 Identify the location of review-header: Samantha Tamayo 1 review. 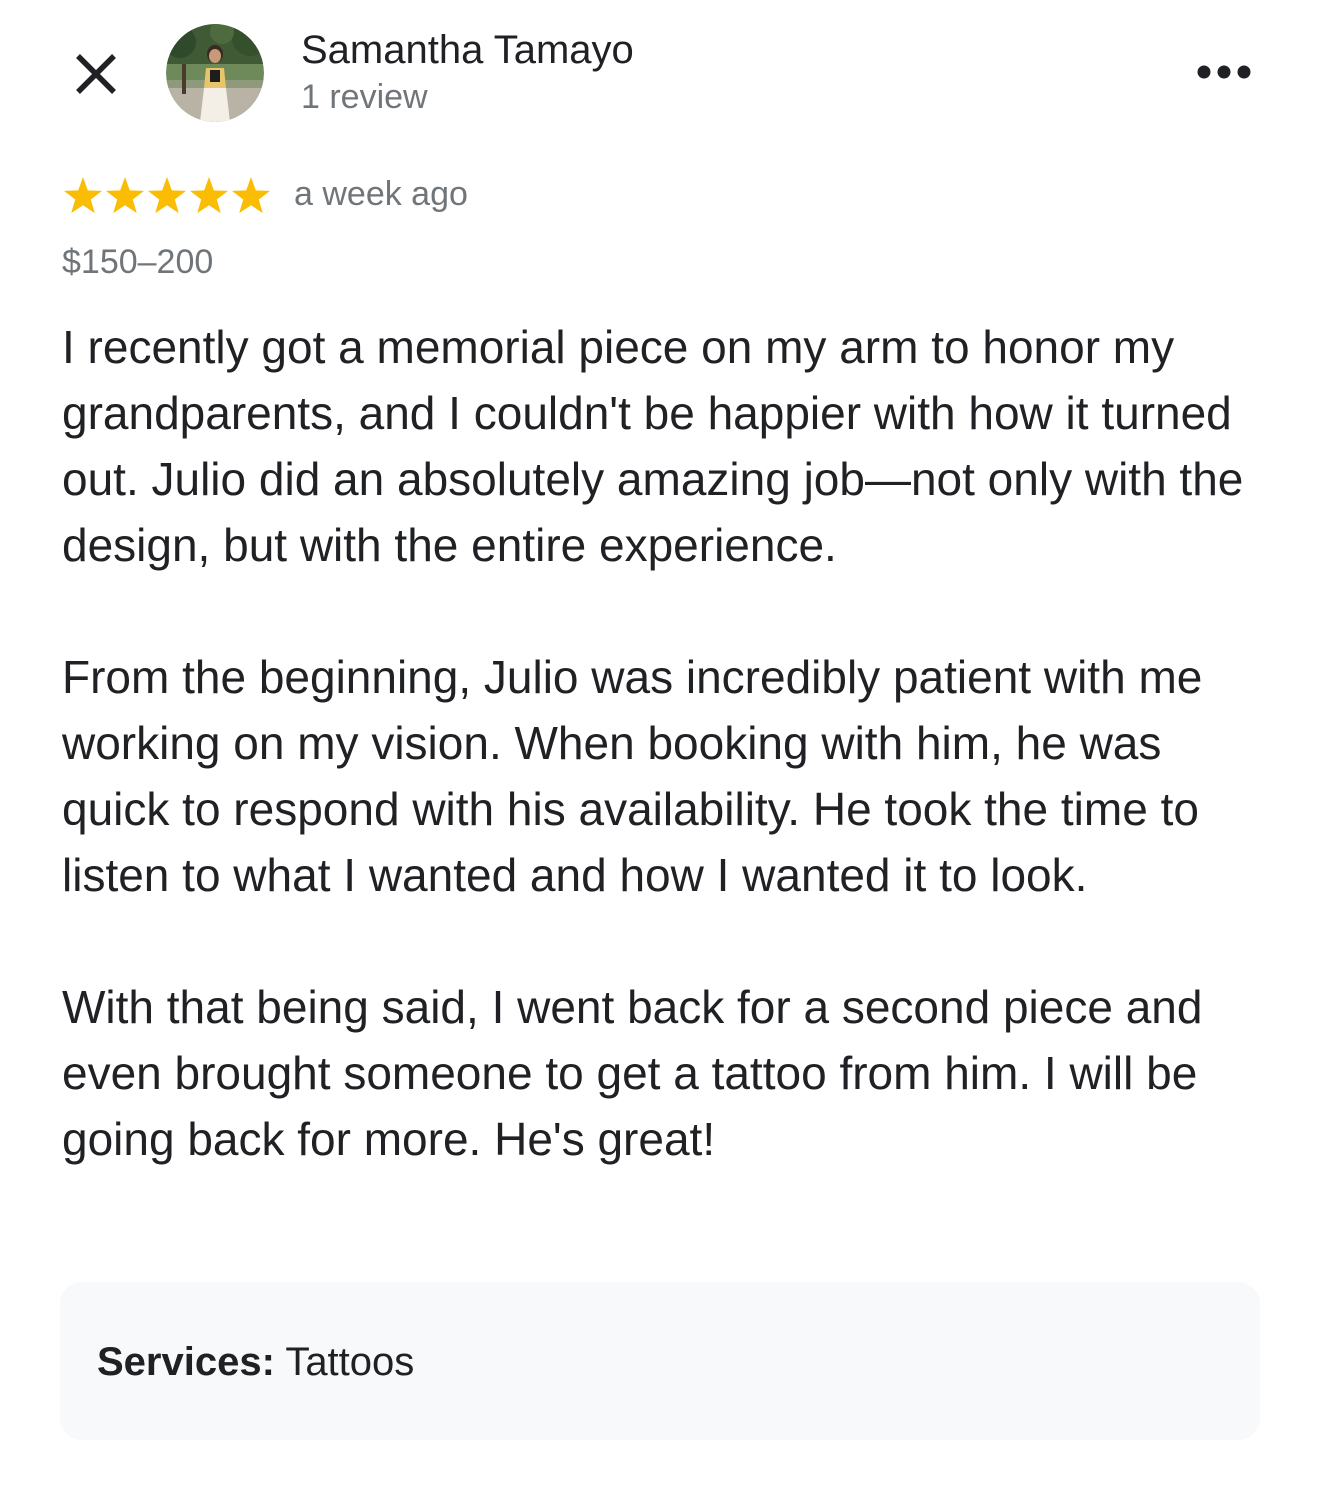
(660, 70).